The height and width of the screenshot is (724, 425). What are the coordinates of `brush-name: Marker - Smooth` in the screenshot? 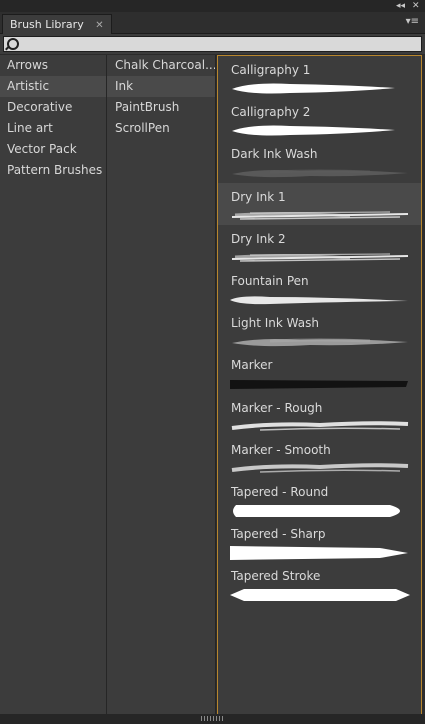 It's located at (281, 449).